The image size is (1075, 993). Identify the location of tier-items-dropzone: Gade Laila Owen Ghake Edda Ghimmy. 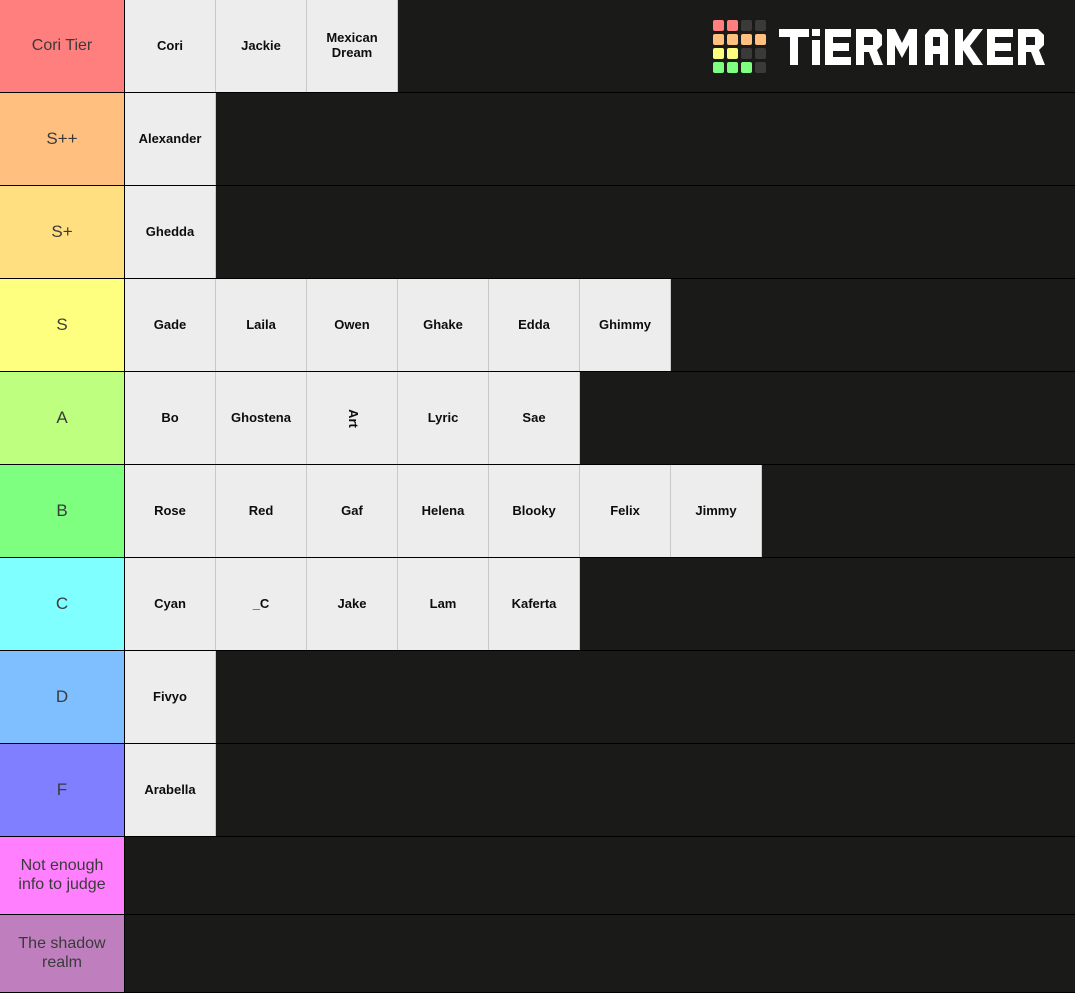
(600, 325).